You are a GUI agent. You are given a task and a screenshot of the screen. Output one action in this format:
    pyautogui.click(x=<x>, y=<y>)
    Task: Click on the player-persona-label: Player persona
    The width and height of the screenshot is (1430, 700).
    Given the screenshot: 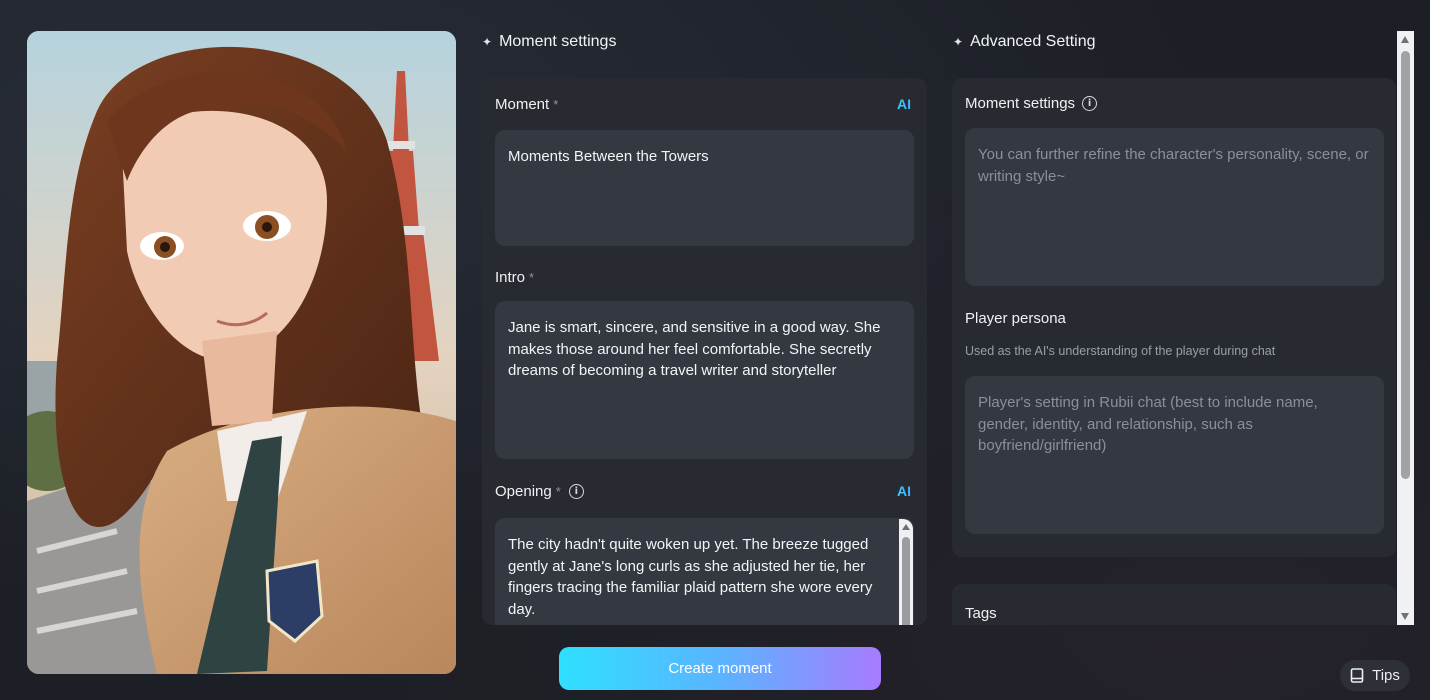 What is the action you would take?
    pyautogui.click(x=1015, y=318)
    